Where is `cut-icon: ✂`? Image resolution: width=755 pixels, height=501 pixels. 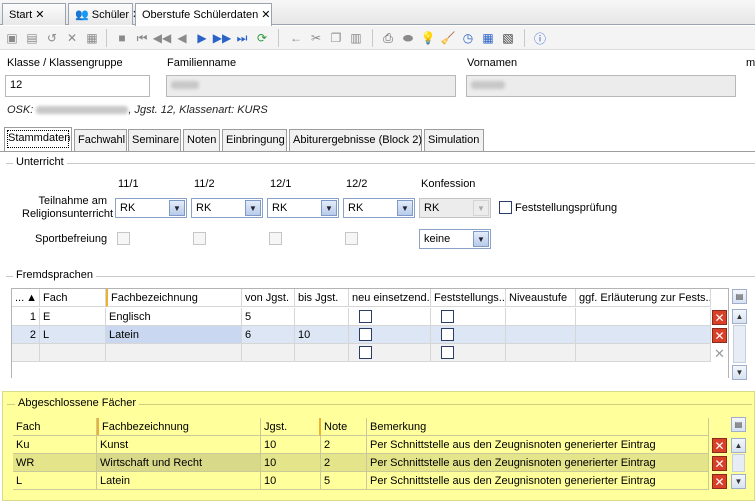 cut-icon: ✂ is located at coordinates (316, 38).